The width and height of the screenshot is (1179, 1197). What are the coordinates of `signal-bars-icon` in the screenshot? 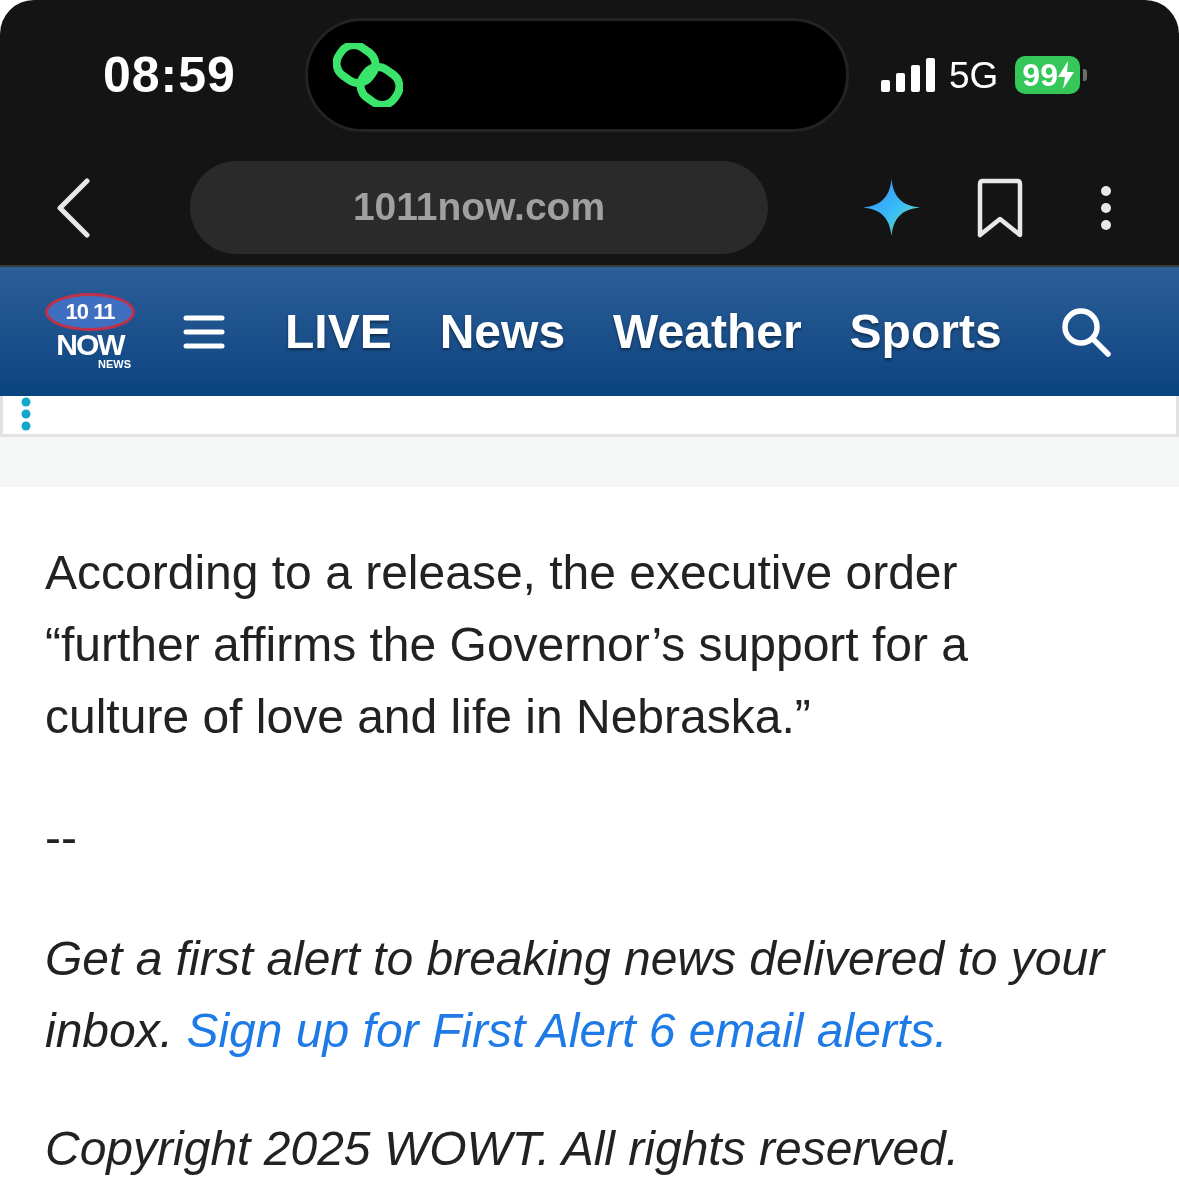 It's located at (908, 75).